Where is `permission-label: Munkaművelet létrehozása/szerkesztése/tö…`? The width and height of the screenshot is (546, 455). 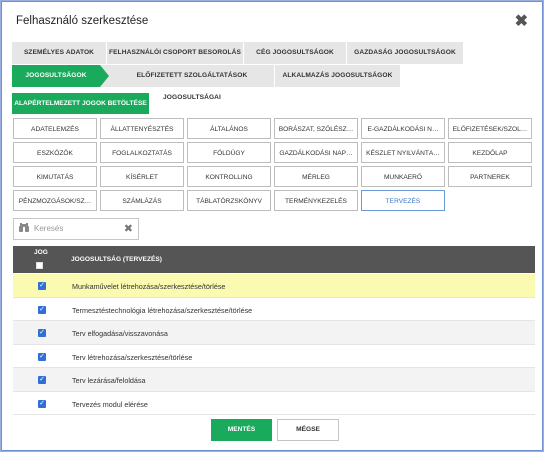
permission-label: Munkaművelet létrehozása/szerkesztése/tö… is located at coordinates (149, 286).